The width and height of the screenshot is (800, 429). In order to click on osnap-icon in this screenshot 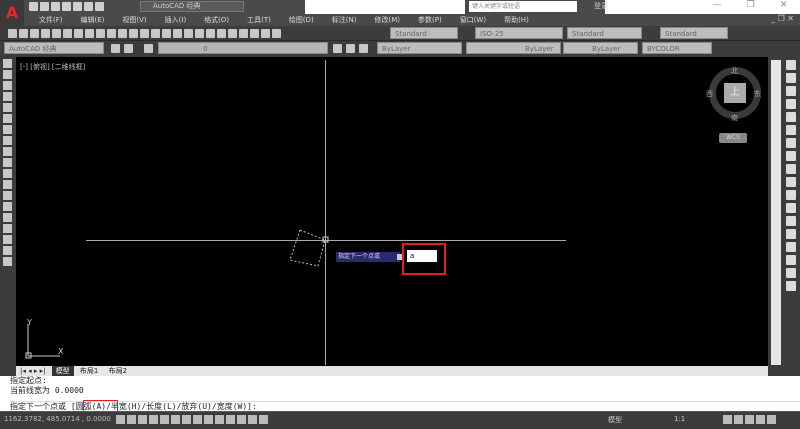, I will do `click(175, 419)`.